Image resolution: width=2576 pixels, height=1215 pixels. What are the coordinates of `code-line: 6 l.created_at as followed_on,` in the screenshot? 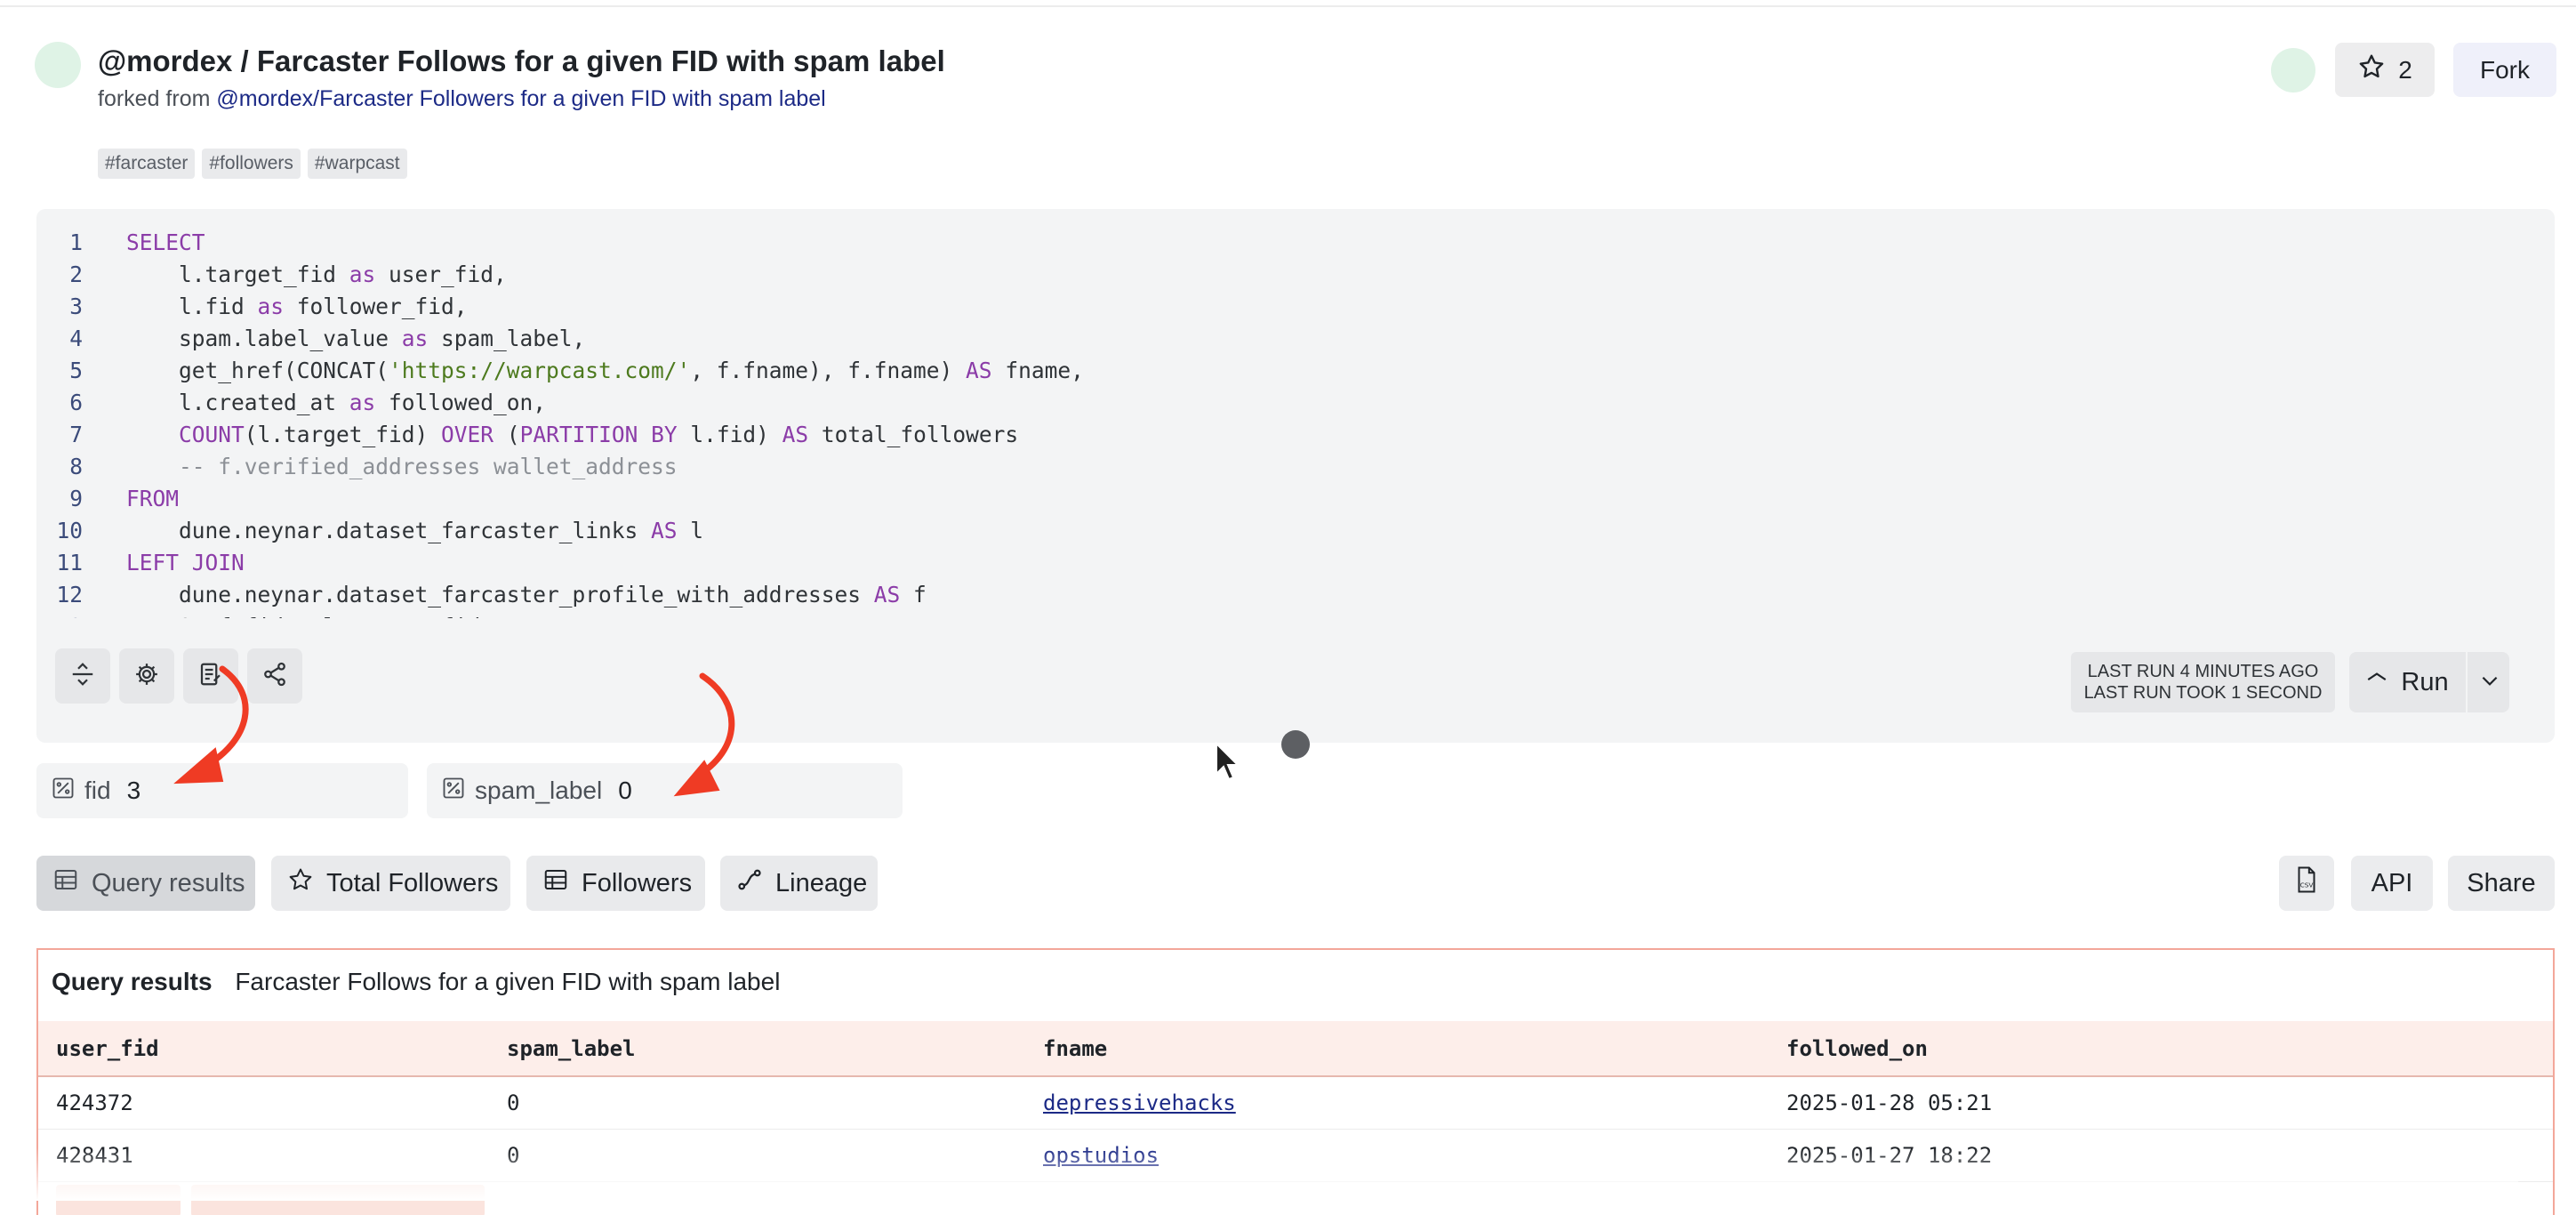 It's located at (1295, 403).